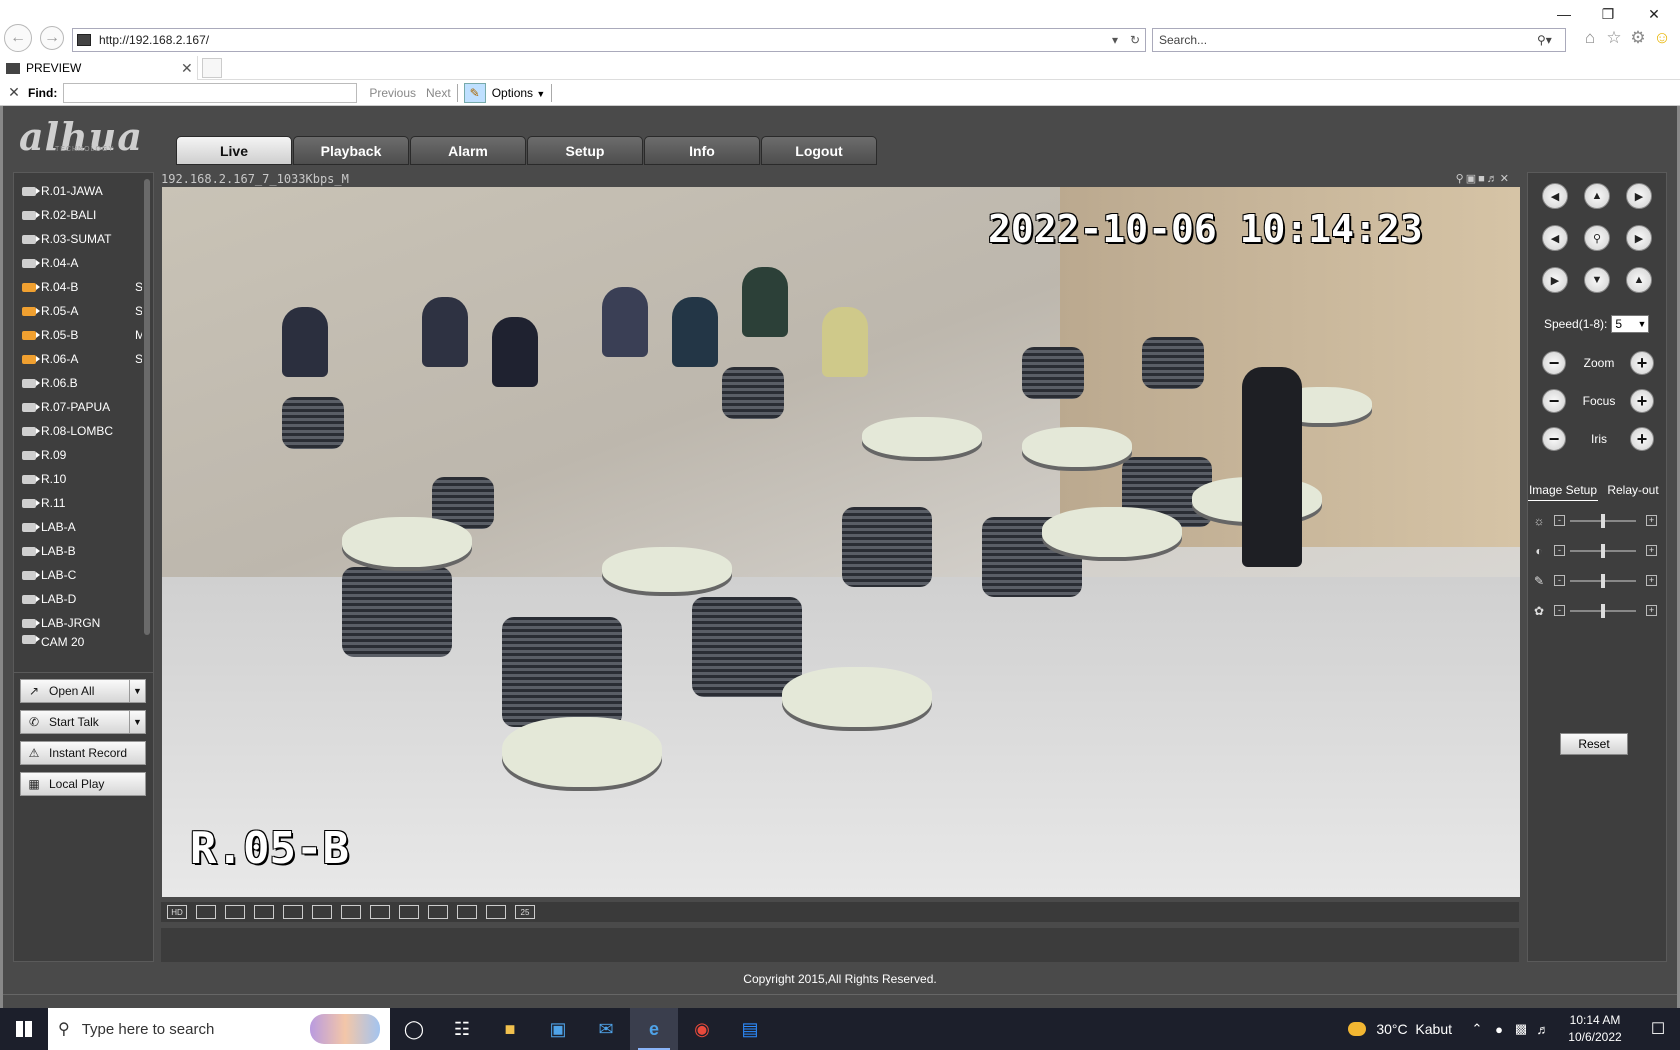 The height and width of the screenshot is (1050, 1680). What do you see at coordinates (1521, 1029) in the screenshot?
I see `network-icon: ▩` at bounding box center [1521, 1029].